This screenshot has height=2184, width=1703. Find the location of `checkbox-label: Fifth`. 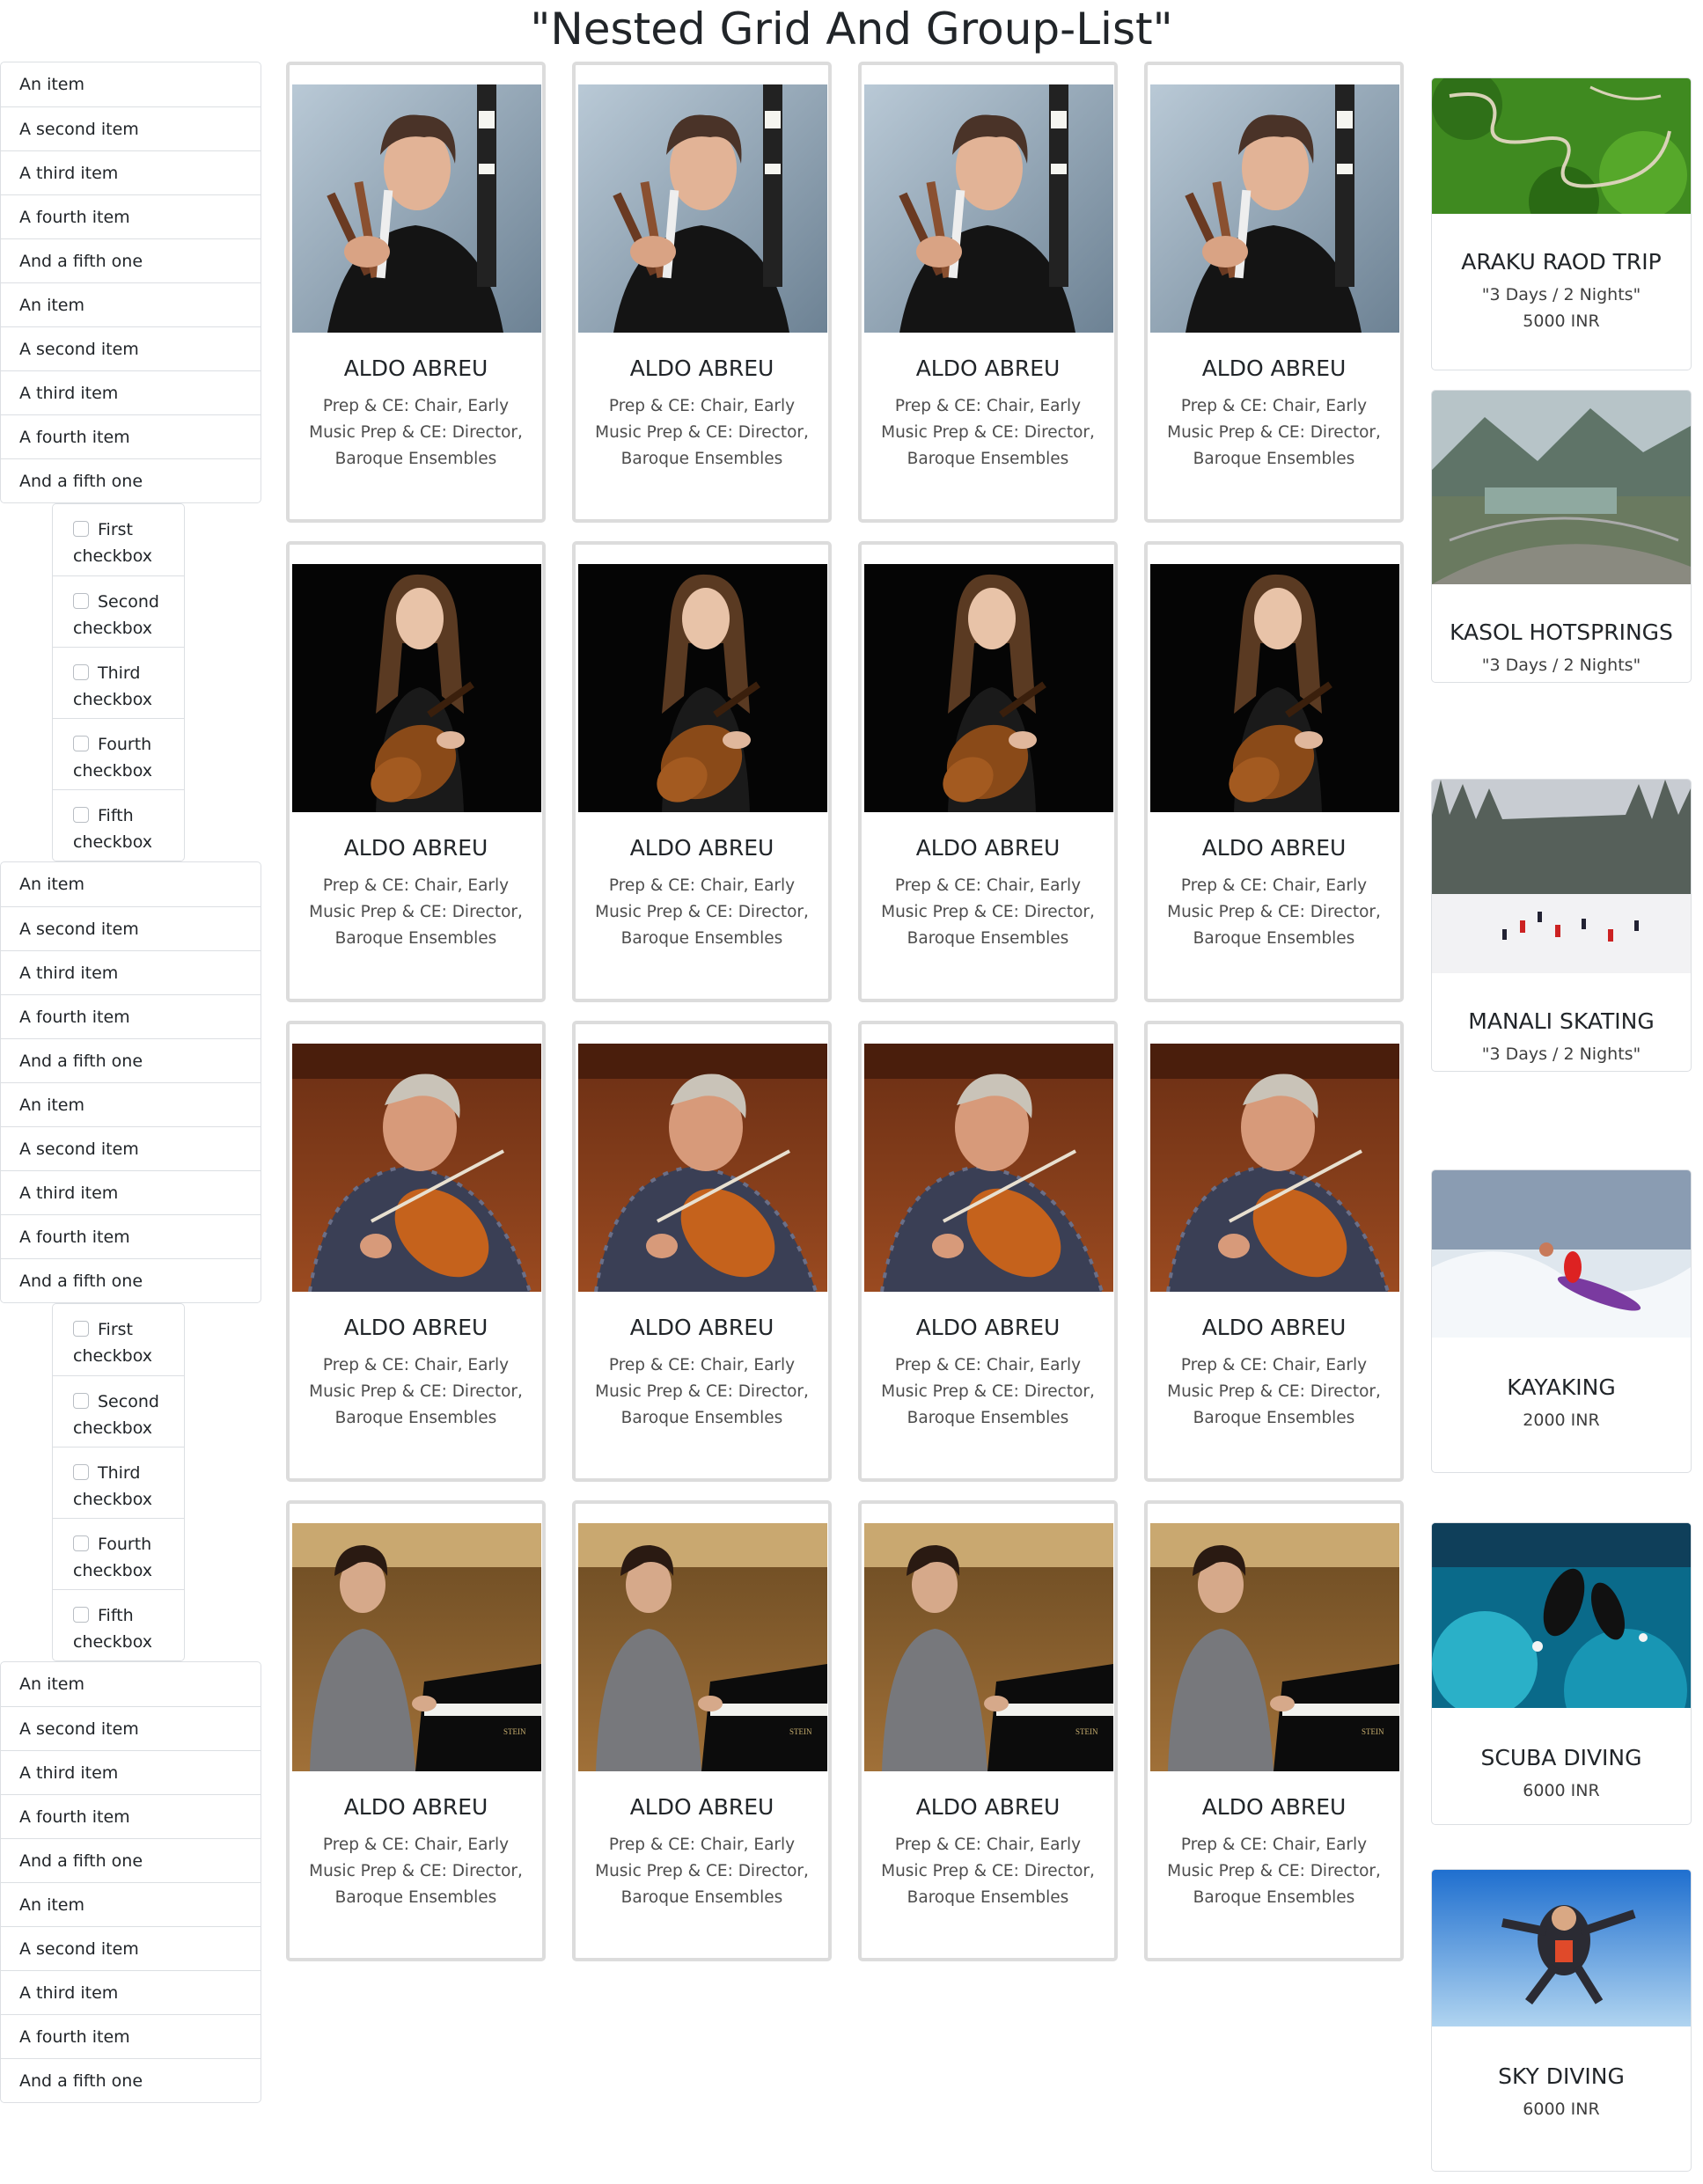

checkbox-label: Fifth is located at coordinates (116, 1615).